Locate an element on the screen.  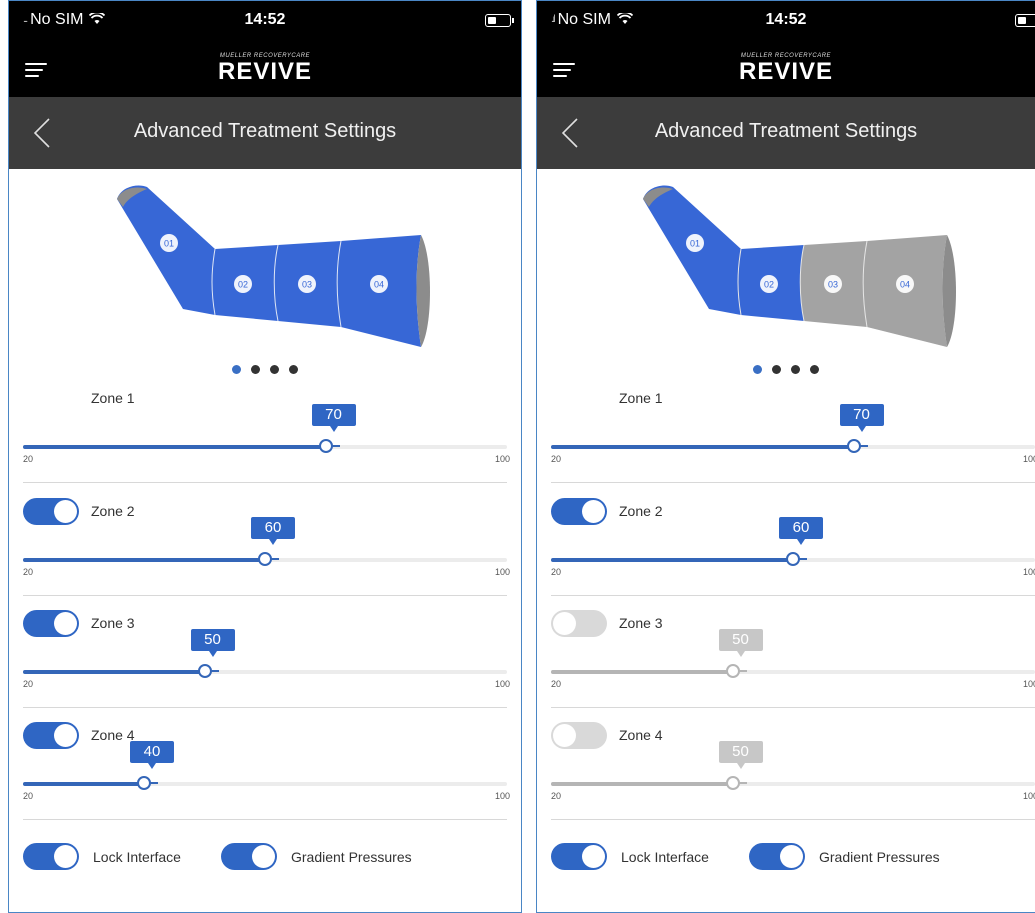
zone-4-control: Zone 4 40 20 100 is located at coordinates (266, 780).